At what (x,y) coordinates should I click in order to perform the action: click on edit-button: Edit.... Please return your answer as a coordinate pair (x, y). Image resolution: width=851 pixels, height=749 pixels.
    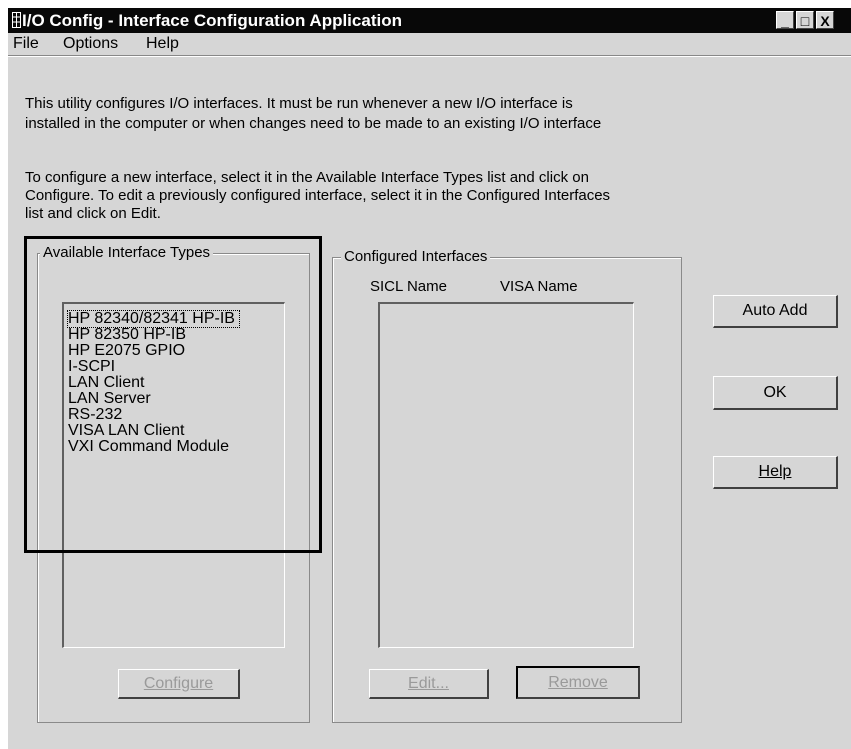
    Looking at the image, I should click on (429, 684).